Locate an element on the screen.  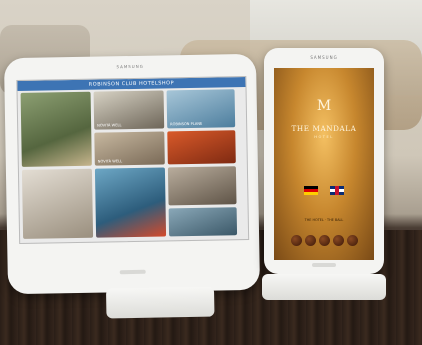
phone-home-button is located at coordinates (324, 265).